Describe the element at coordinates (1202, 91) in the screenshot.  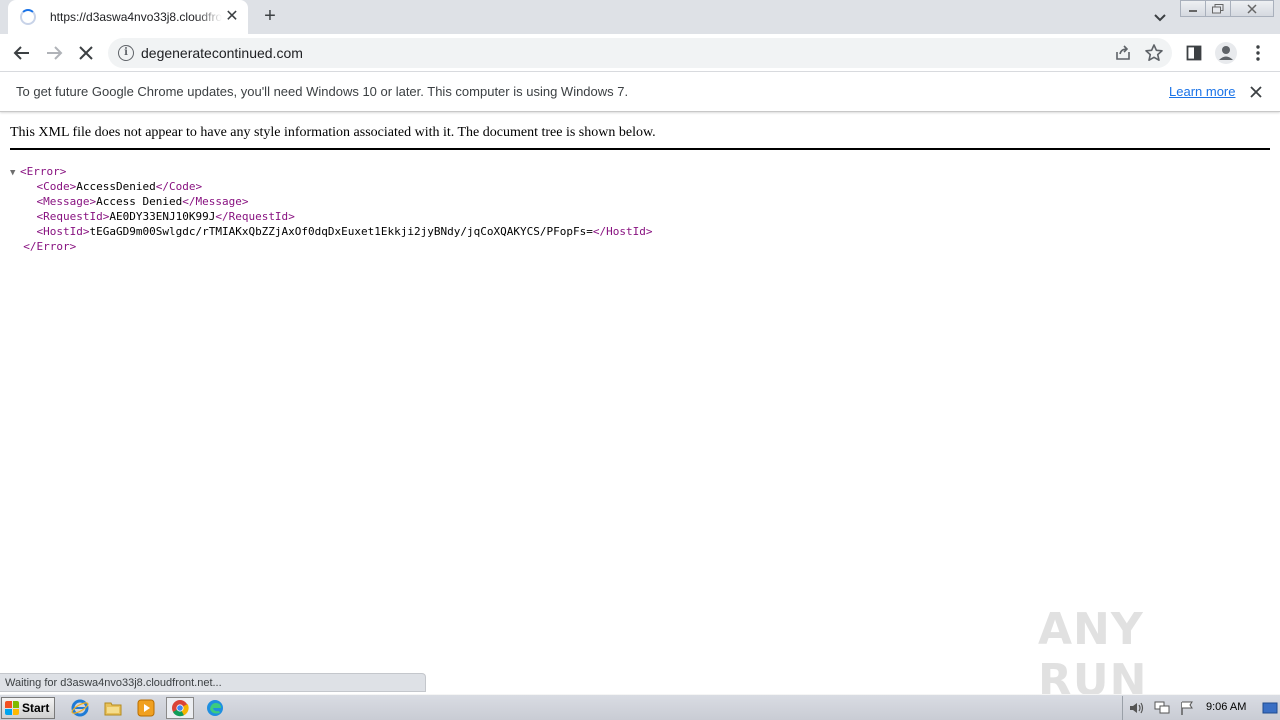
I see `learn-more-link: Learn more` at that location.